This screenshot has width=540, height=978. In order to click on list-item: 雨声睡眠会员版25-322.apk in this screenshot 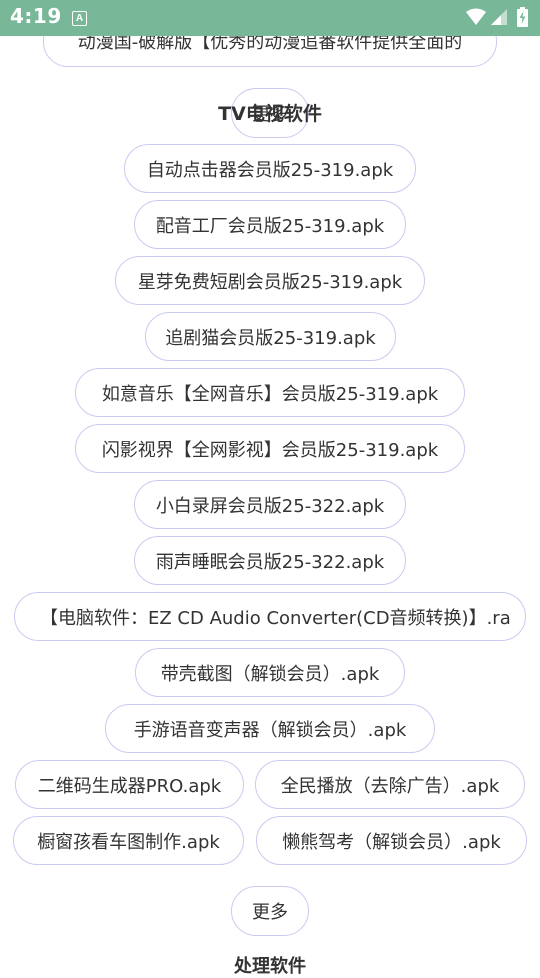, I will do `click(270, 560)`.